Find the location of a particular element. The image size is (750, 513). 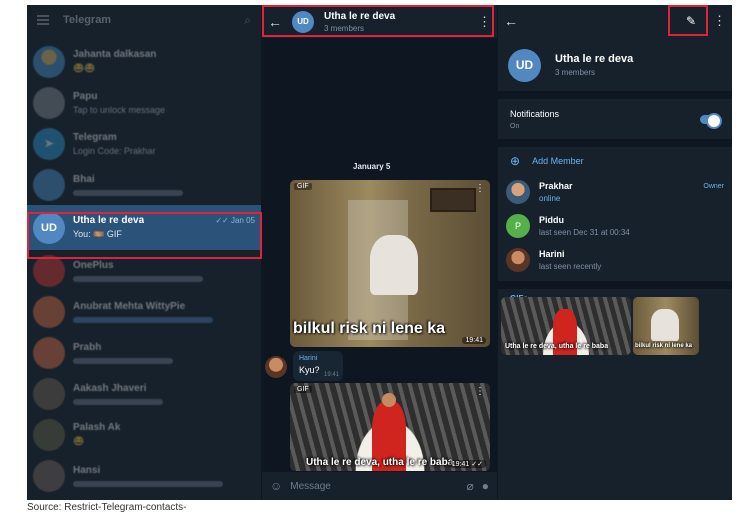

chat-item: Jahanta dalkasan 😂😂 is located at coordinates (144, 61).